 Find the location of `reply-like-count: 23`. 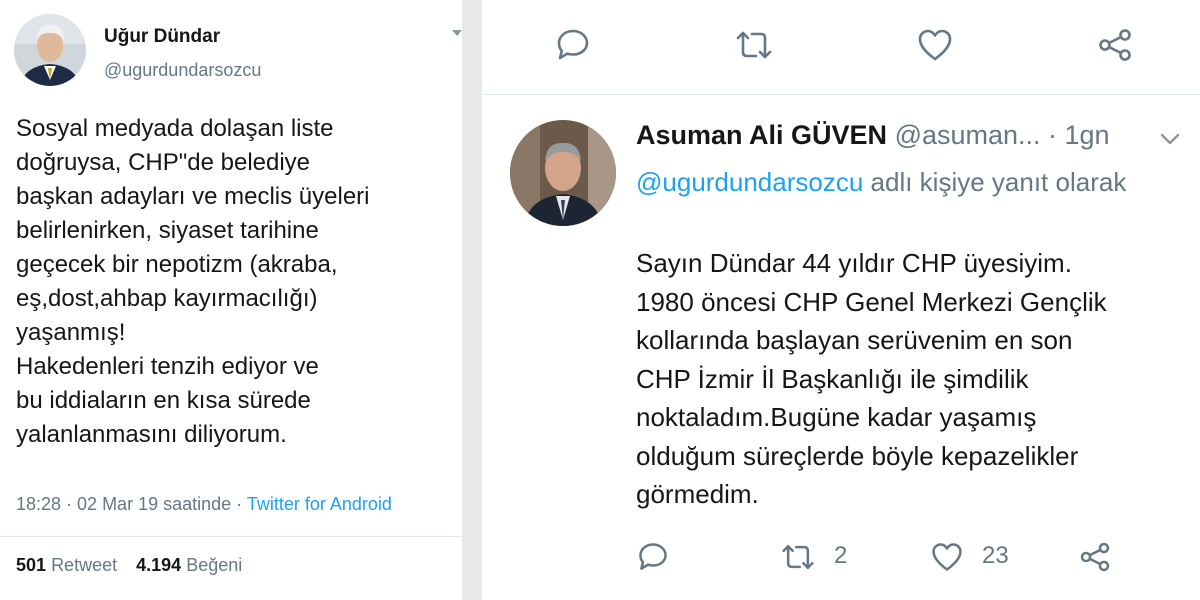

reply-like-count: 23 is located at coordinates (995, 555).